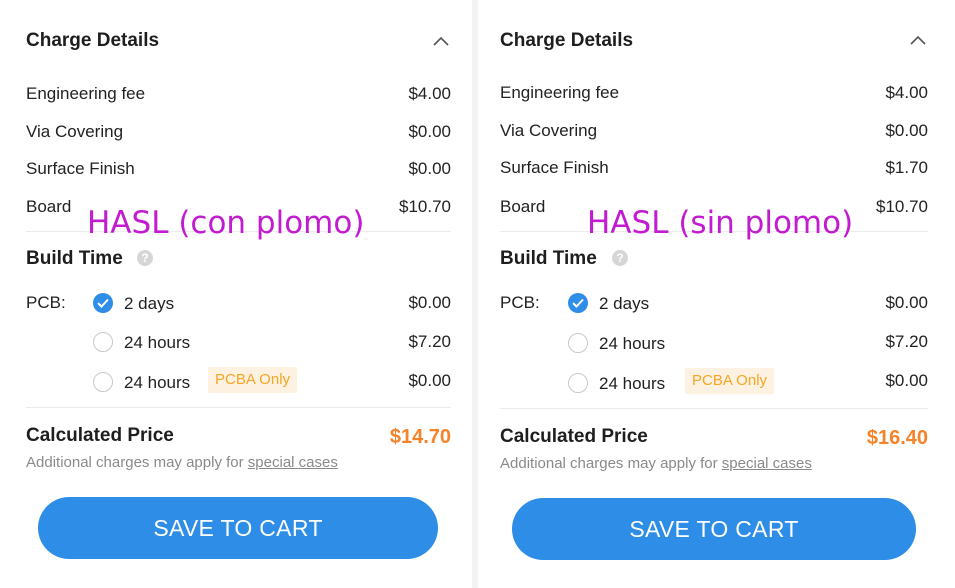 This screenshot has width=955, height=588. I want to click on overlay-annotation: HASL (con plomo), so click(226, 223).